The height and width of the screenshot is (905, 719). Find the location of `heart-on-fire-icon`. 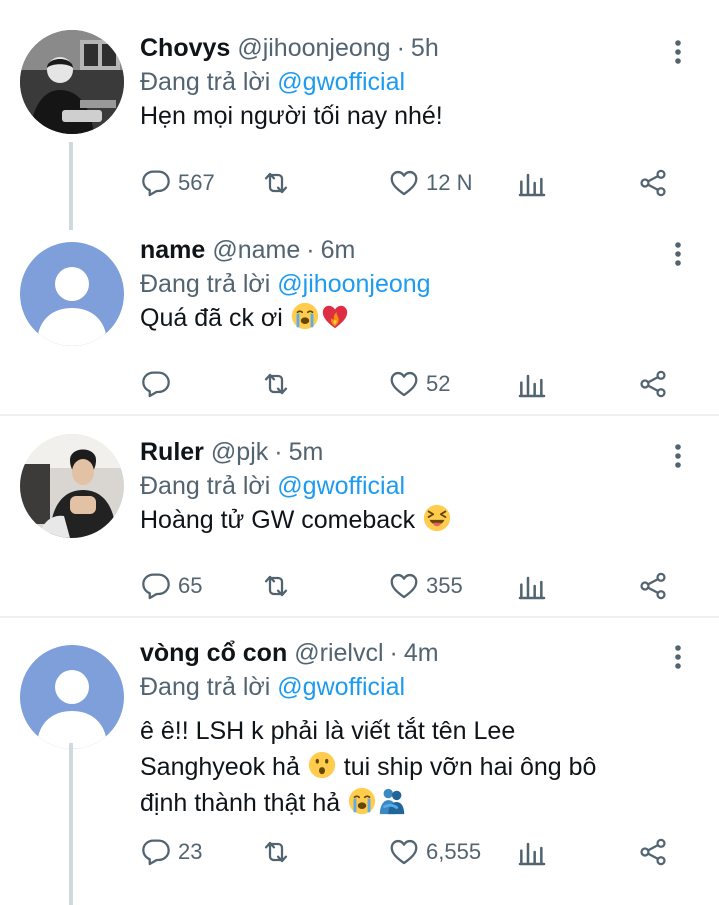

heart-on-fire-icon is located at coordinates (335, 316).